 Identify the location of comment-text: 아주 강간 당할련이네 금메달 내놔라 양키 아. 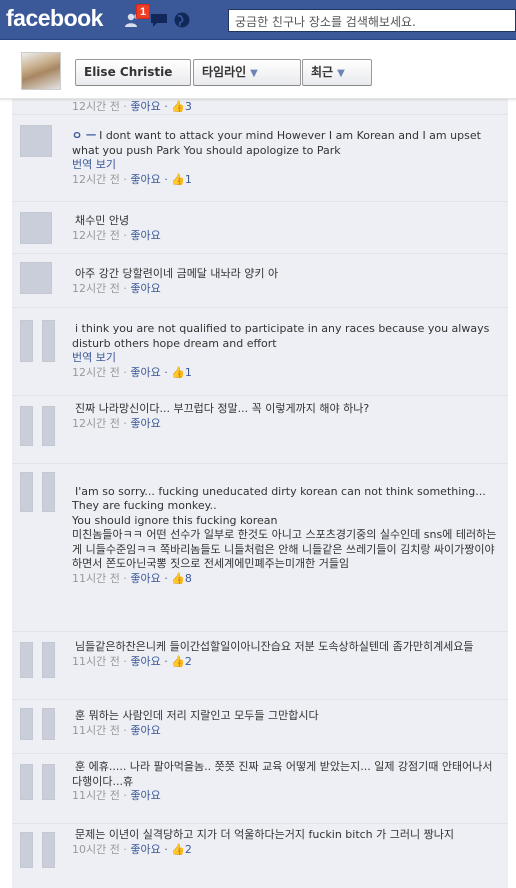
(177, 273).